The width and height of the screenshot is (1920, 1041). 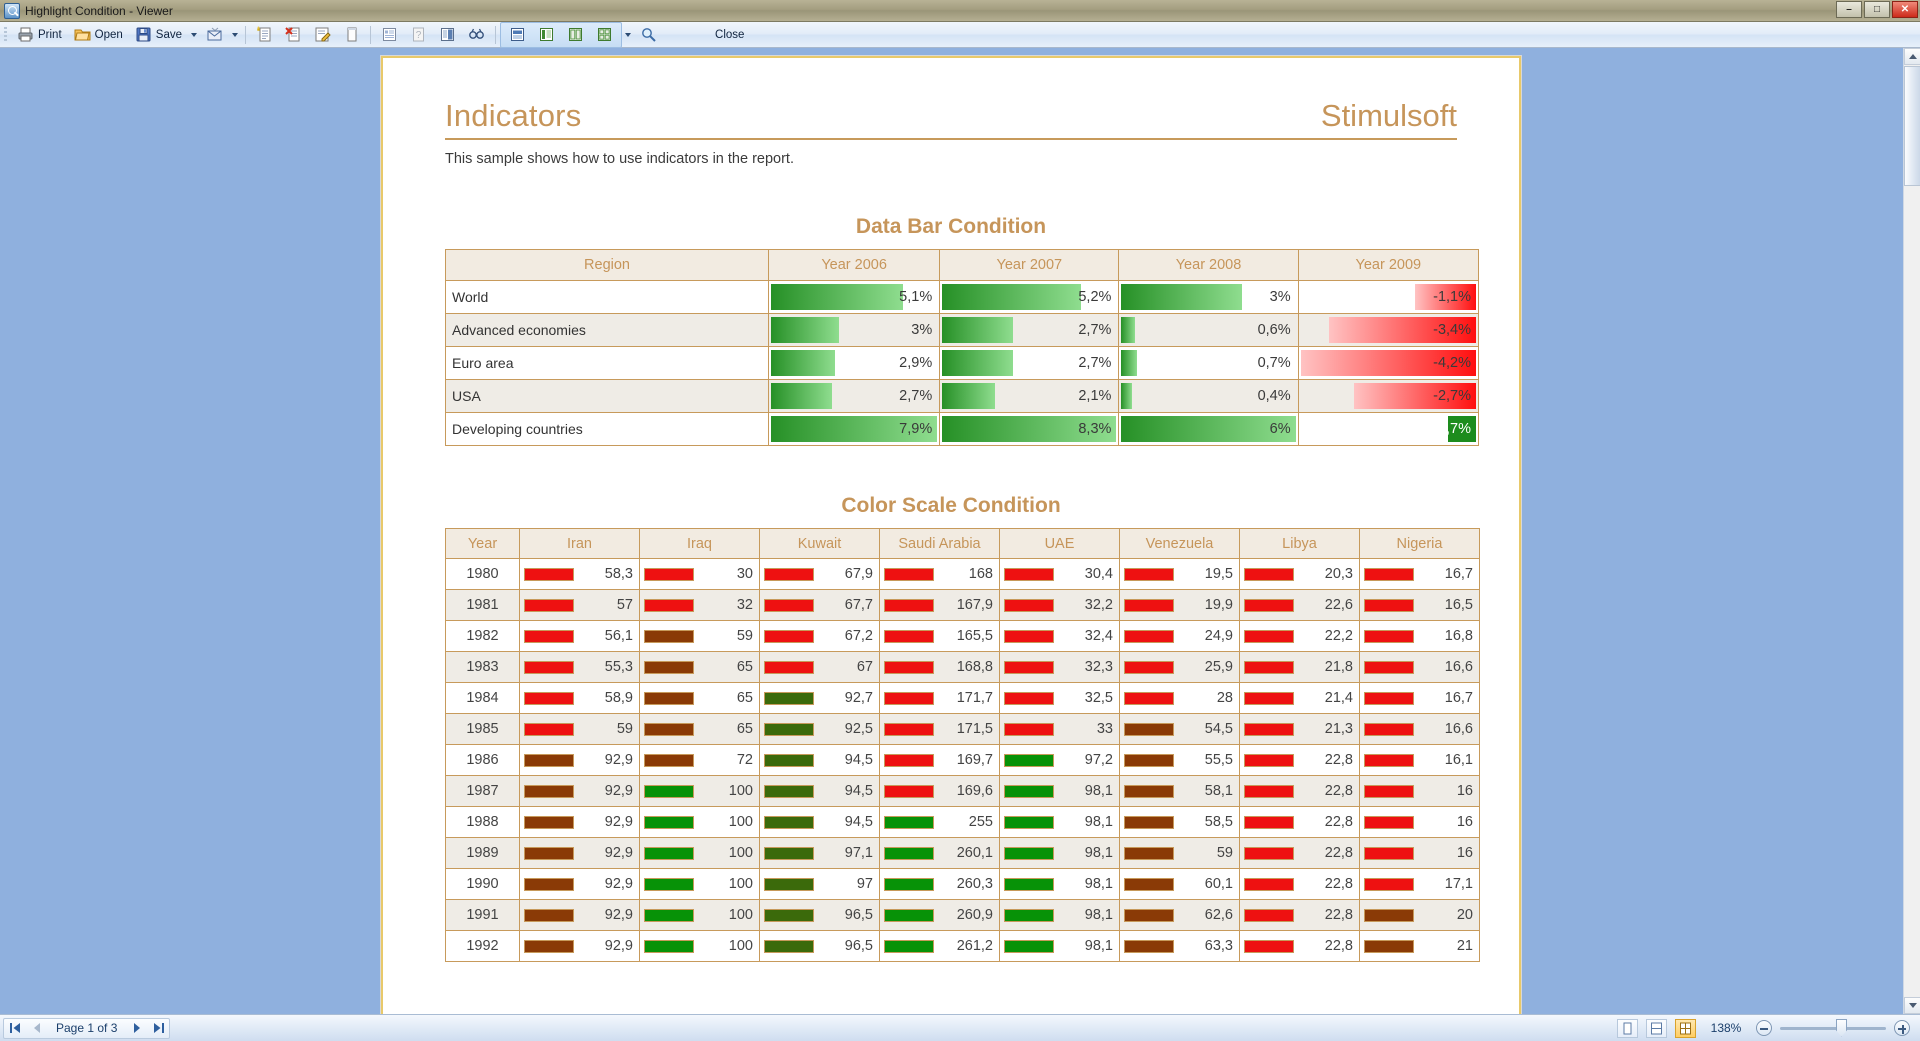 What do you see at coordinates (858, 853) in the screenshot?
I see `colorscale-value: 97,1` at bounding box center [858, 853].